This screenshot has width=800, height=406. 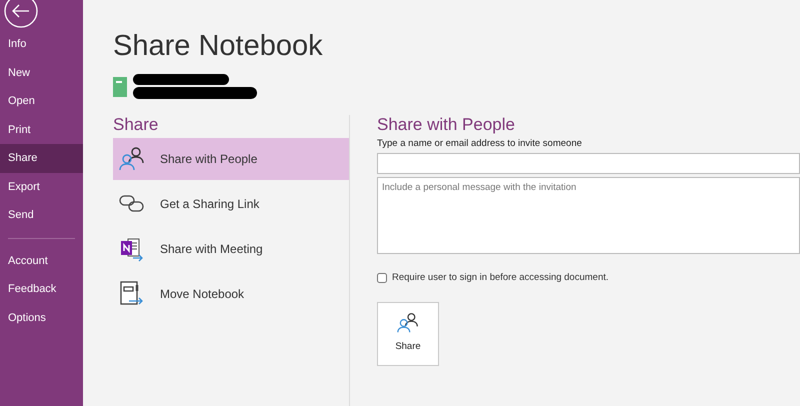 I want to click on nav-item: Send, so click(x=41, y=215).